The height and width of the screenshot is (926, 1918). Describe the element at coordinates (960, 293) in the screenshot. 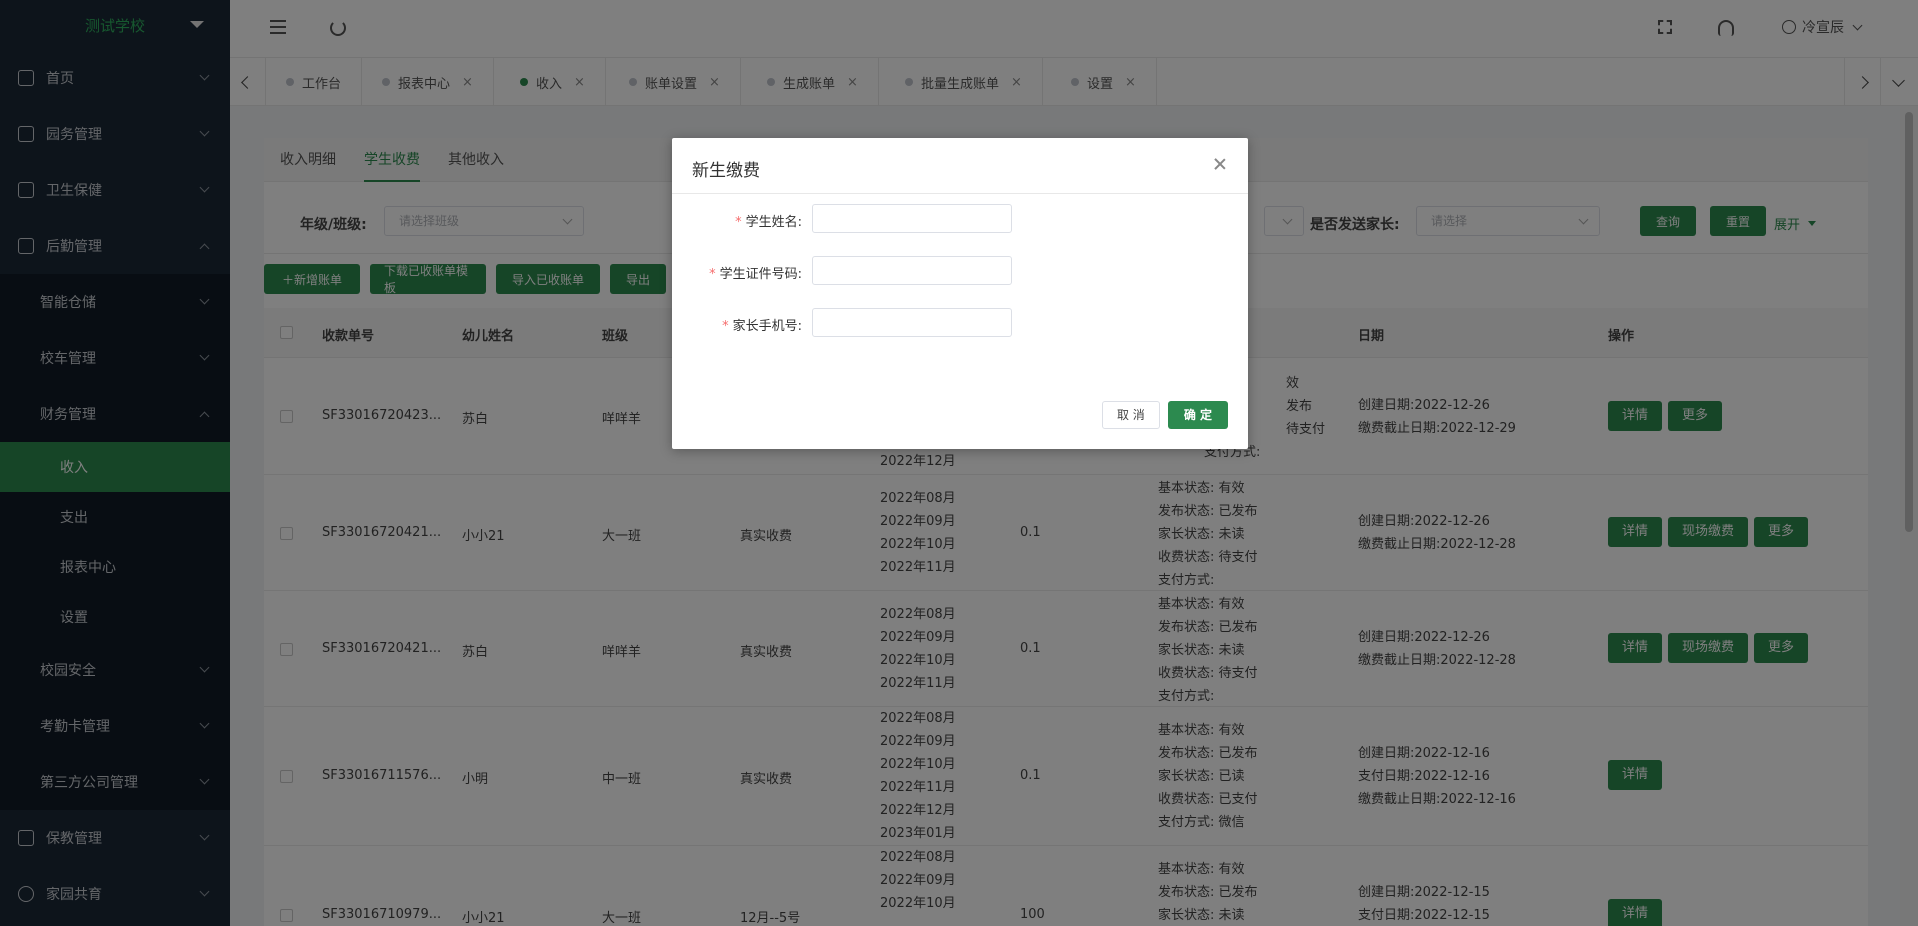

I see `new-student-fee-dialog: 新生缴费 * 学生姓名: * 学生证件号码: * 家长手机号: 取 消 确 定` at that location.